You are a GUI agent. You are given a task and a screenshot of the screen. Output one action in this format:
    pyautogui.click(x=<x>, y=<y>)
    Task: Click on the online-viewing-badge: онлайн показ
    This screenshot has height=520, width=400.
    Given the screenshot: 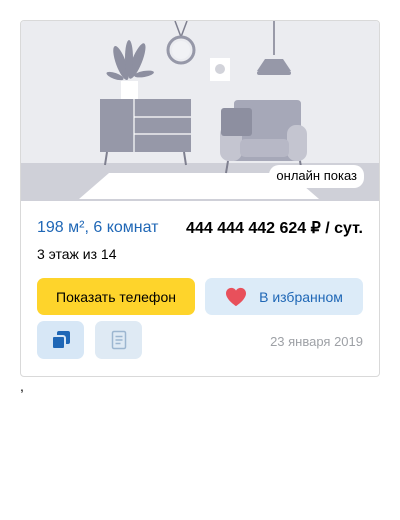 What is the action you would take?
    pyautogui.click(x=316, y=176)
    